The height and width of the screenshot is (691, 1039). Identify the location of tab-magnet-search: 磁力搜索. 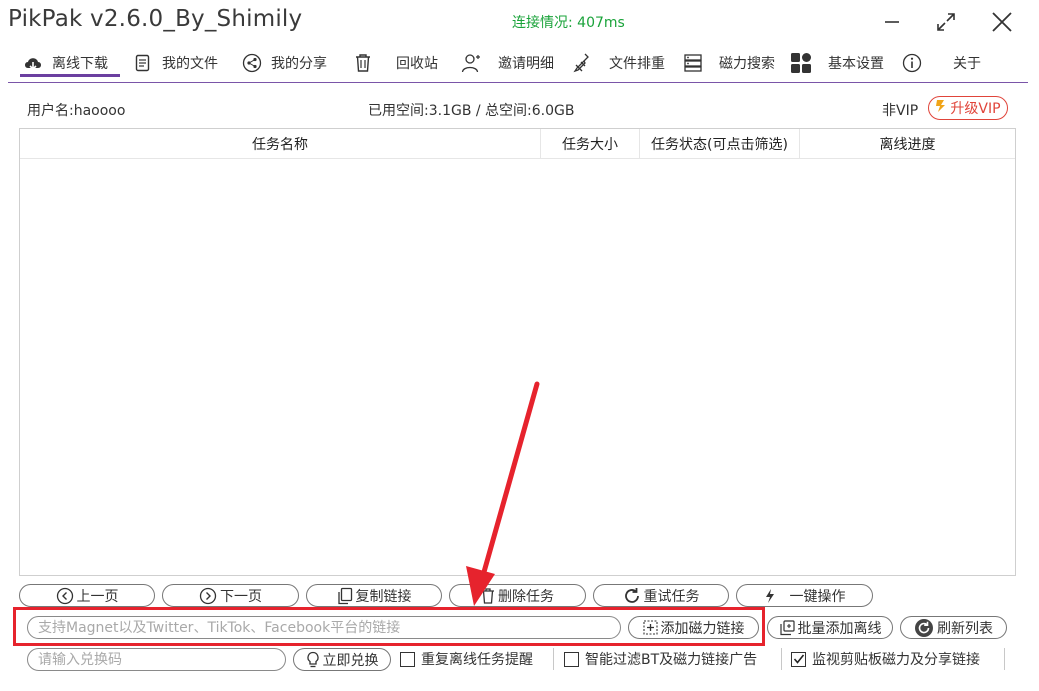
(728, 63).